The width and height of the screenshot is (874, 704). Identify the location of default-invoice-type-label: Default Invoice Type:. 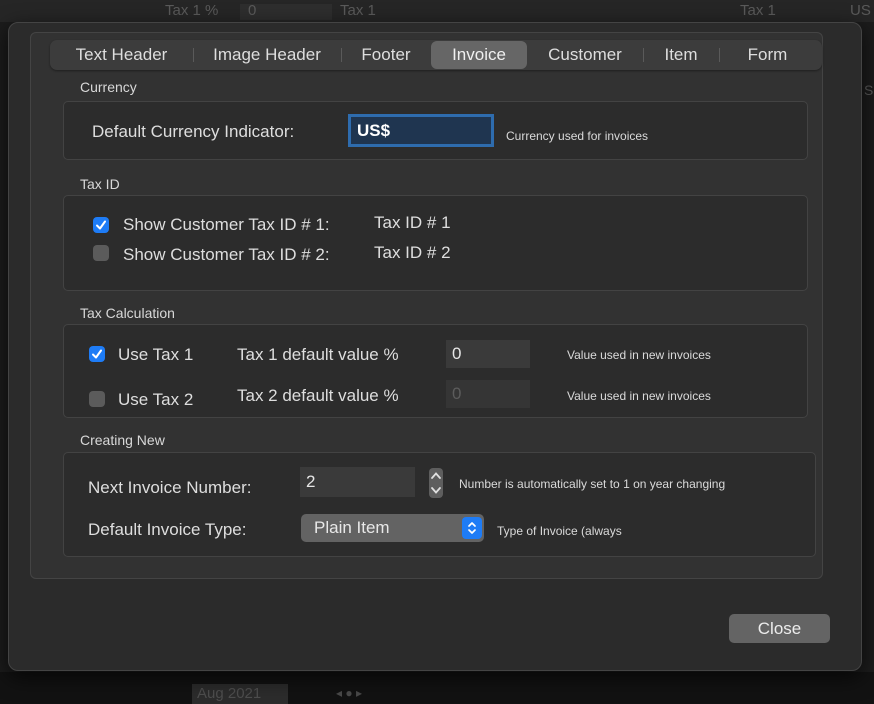
(167, 529).